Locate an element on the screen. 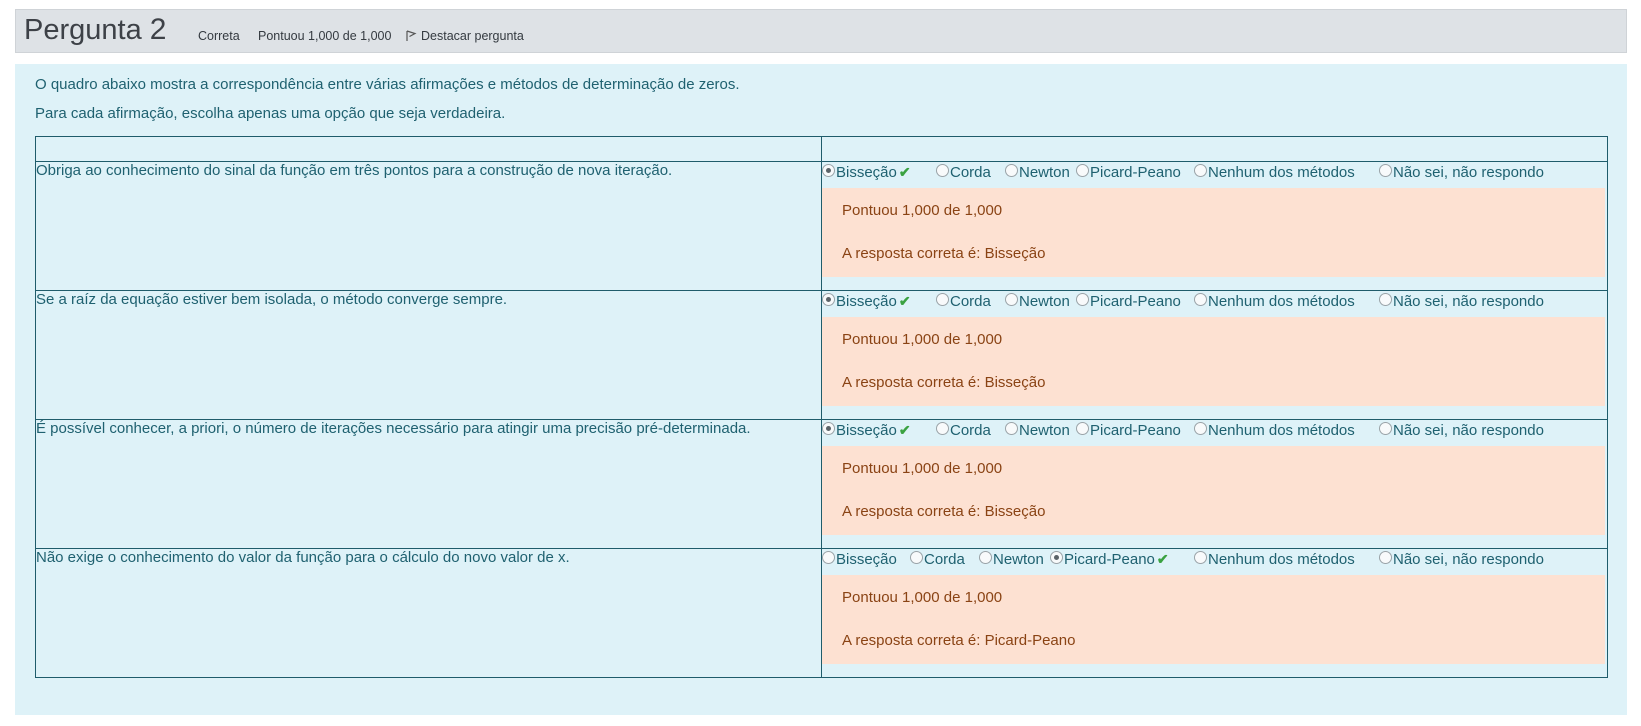 This screenshot has width=1641, height=726. question-number: 2 is located at coordinates (158, 29).